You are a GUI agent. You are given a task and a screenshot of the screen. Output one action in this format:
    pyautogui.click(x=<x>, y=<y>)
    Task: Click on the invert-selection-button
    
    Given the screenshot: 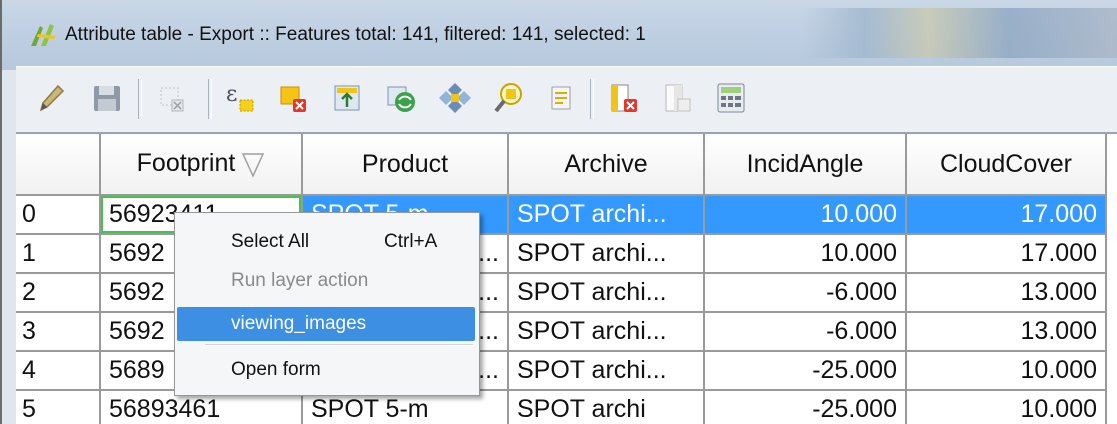 What is the action you would take?
    pyautogui.click(x=401, y=98)
    